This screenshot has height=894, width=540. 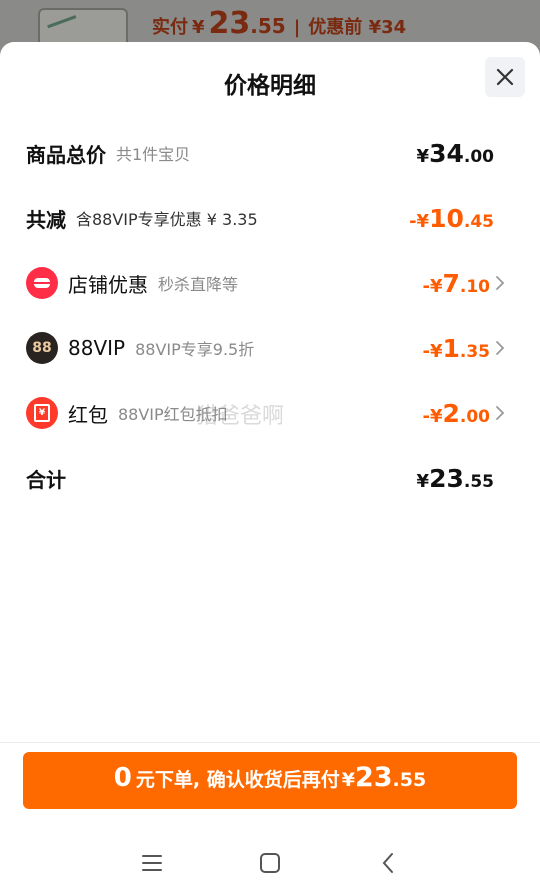 What do you see at coordinates (446, 153) in the screenshot?
I see `total-int: 34` at bounding box center [446, 153].